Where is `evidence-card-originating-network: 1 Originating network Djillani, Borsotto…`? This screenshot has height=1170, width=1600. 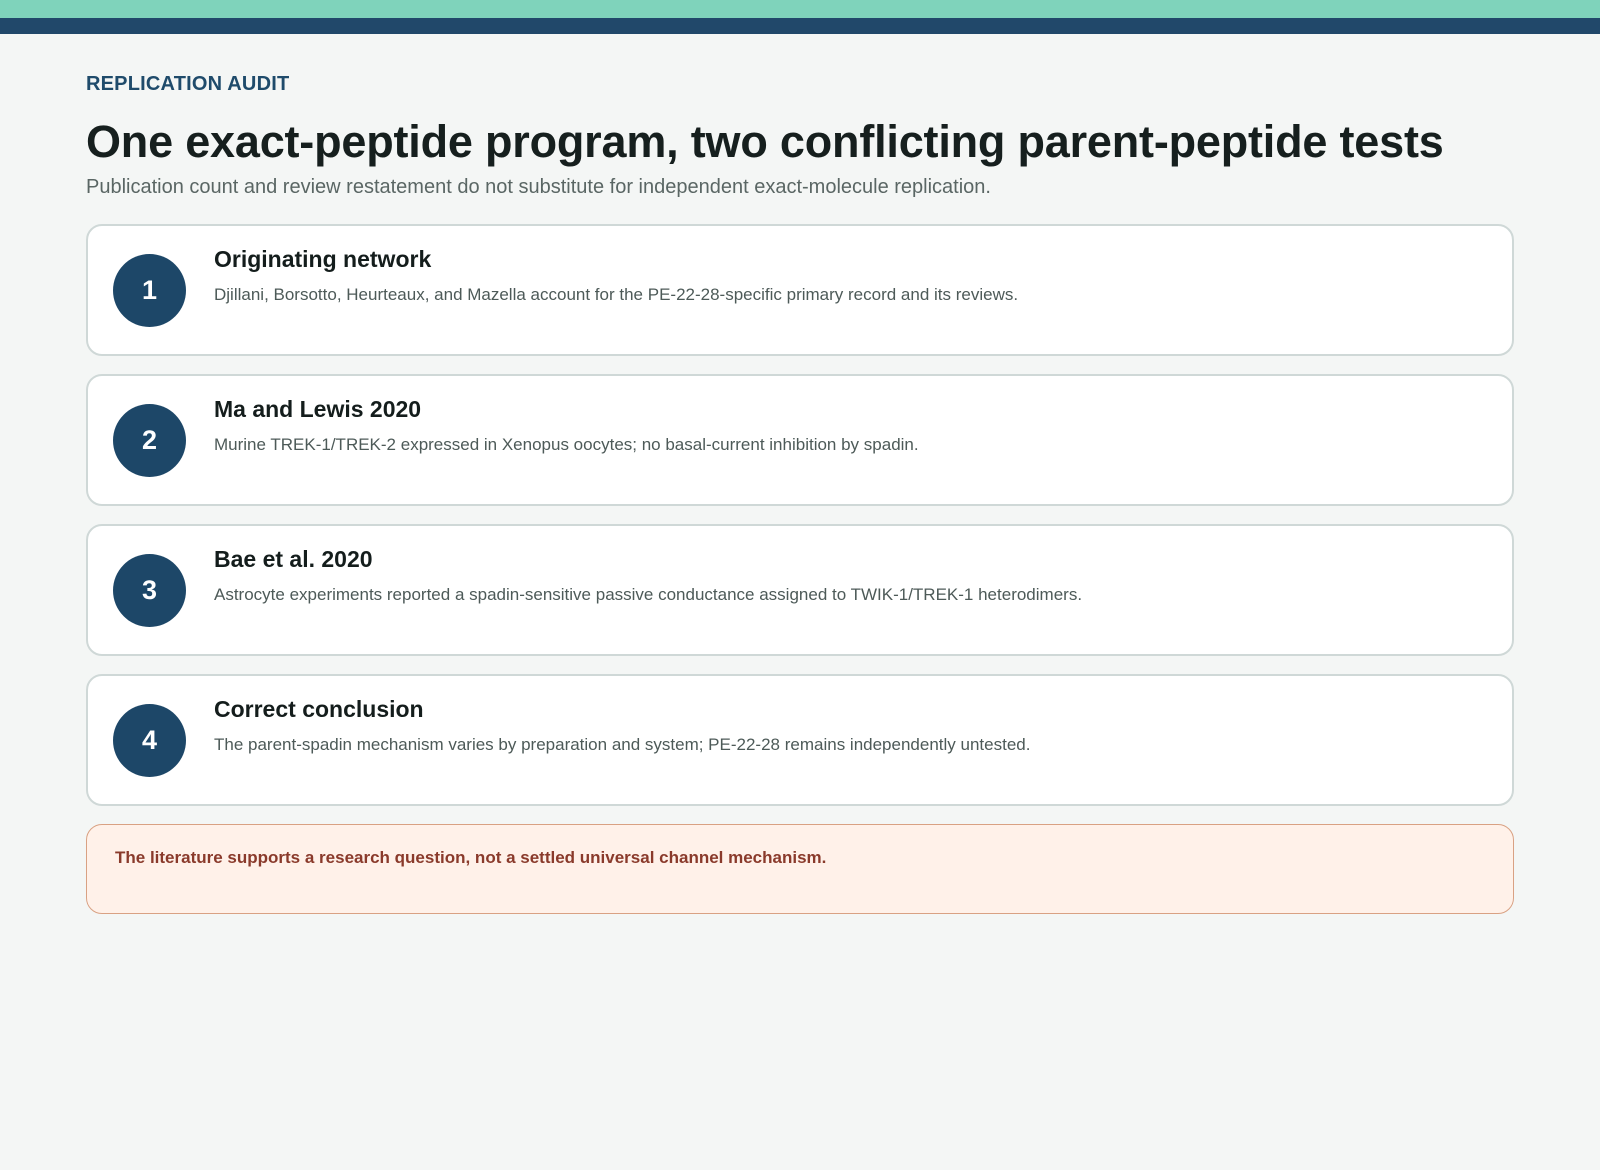
evidence-card-originating-network: 1 Originating network Djillani, Borsotto… is located at coordinates (800, 290).